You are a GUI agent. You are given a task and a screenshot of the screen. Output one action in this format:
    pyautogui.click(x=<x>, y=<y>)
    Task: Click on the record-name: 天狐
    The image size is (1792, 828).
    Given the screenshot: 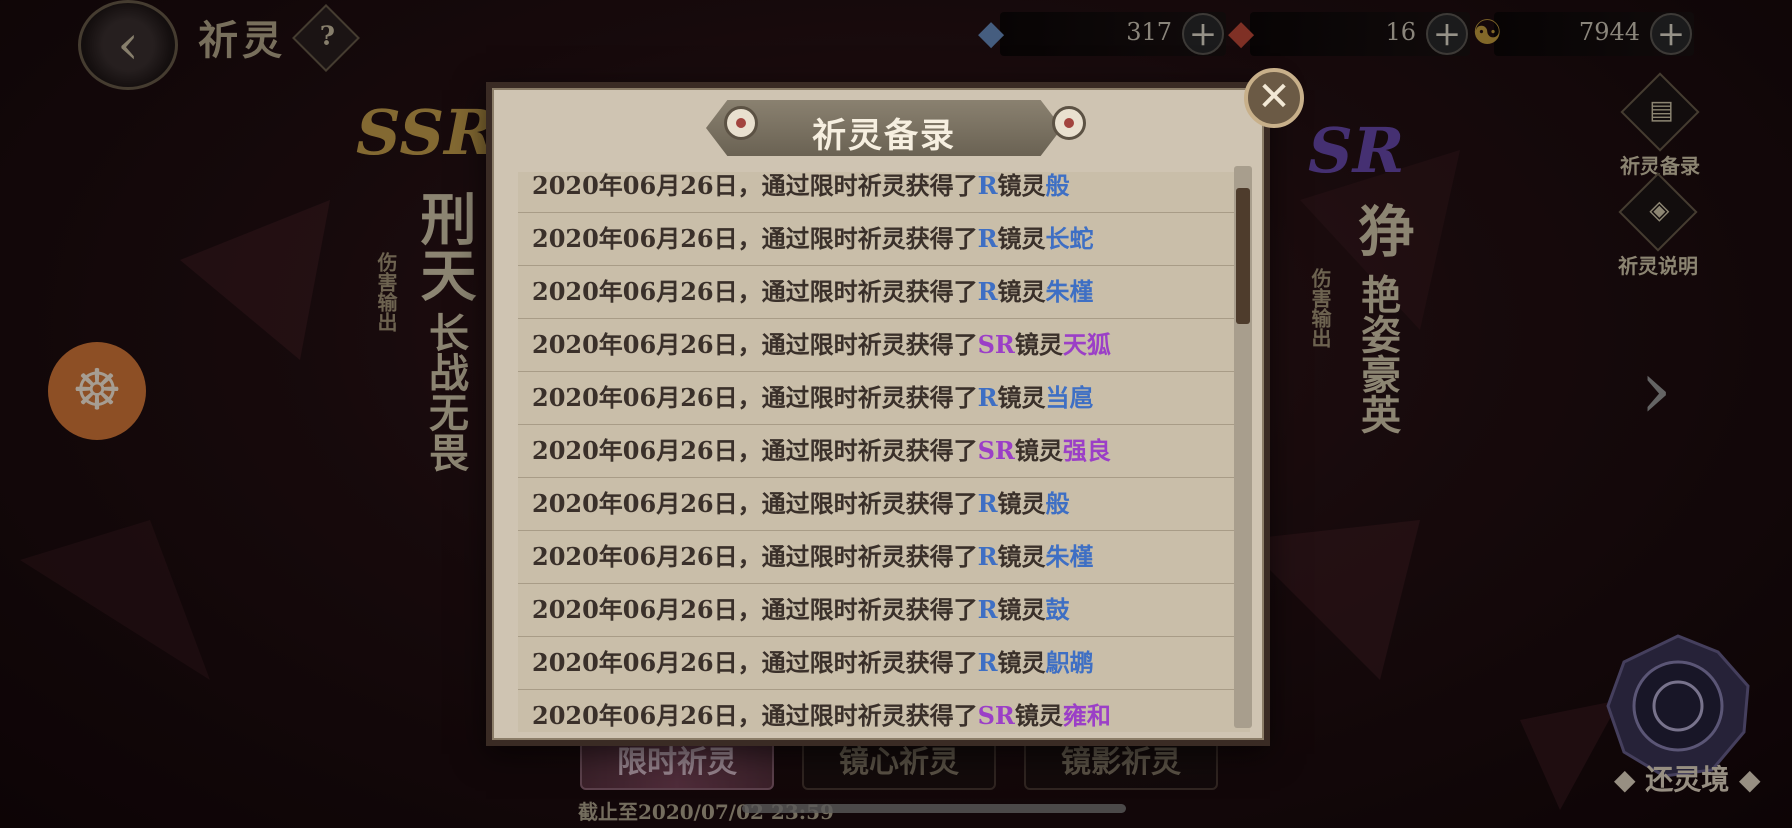 What is the action you would take?
    pyautogui.click(x=1086, y=344)
    